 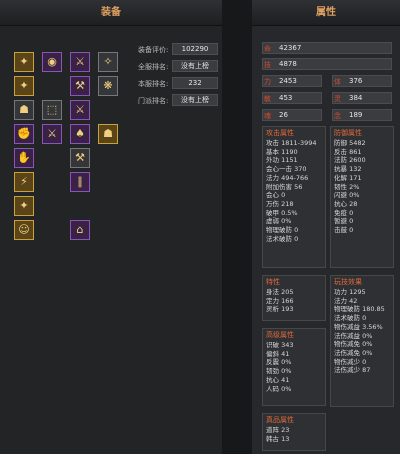 I want to click on rank-row-global: 全服排名: 没有上榜, so click(x=180, y=66).